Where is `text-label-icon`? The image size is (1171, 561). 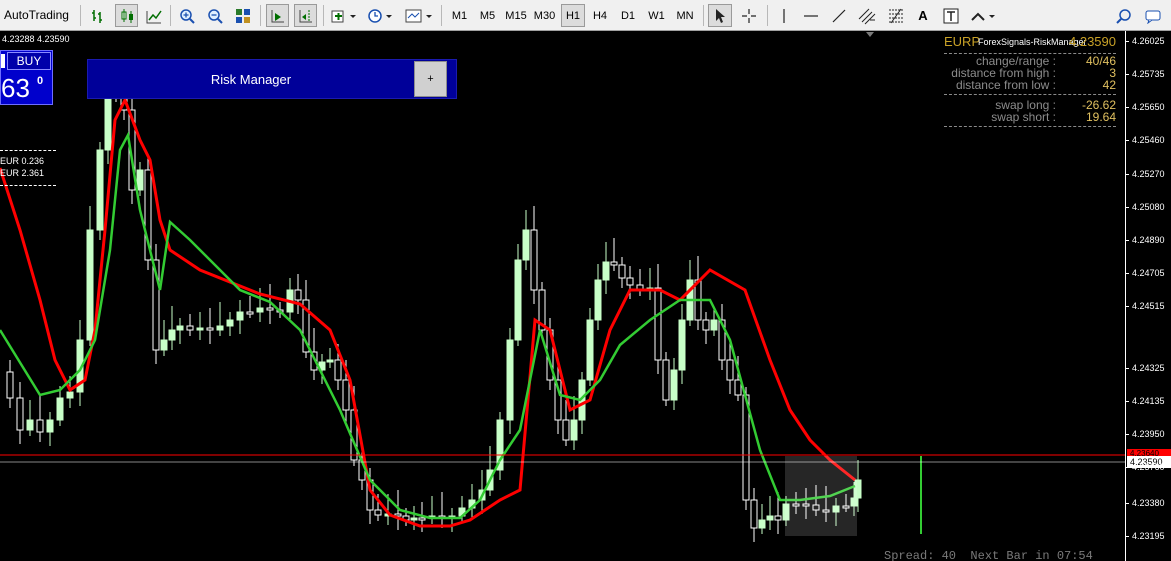 text-label-icon is located at coordinates (951, 15).